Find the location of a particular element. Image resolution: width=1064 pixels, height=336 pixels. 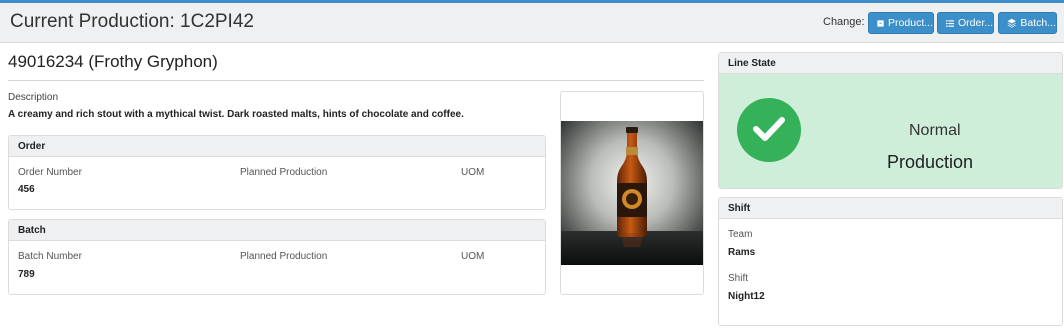

status-indicator is located at coordinates (769, 130).